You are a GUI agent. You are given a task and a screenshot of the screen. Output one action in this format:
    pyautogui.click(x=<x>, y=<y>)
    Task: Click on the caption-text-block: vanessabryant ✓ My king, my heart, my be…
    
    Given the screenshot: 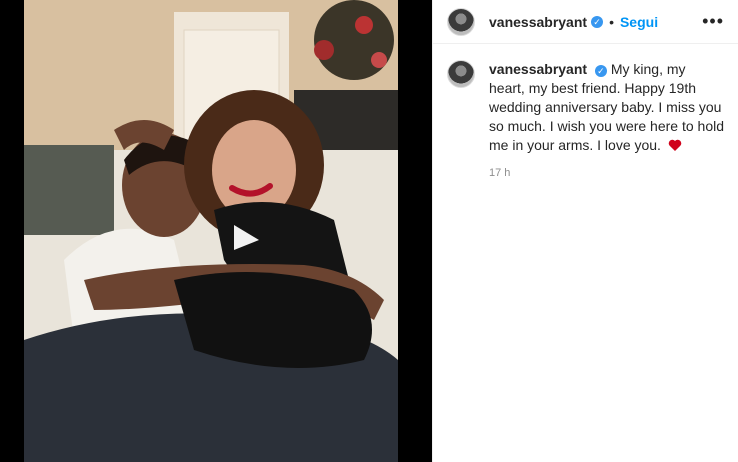 What is the action you would take?
    pyautogui.click(x=606, y=107)
    